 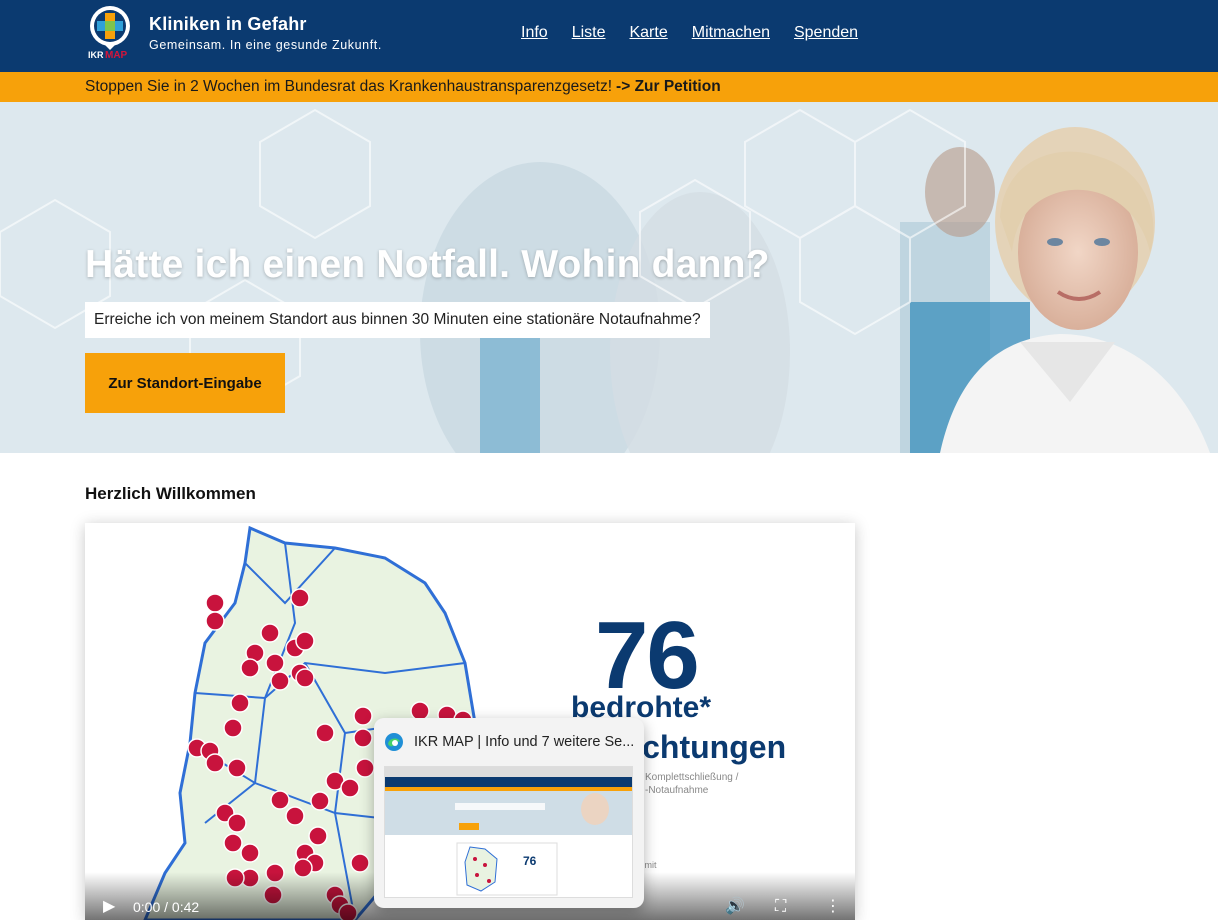 What do you see at coordinates (826, 33) in the screenshot?
I see `nav-spenden: Spenden` at bounding box center [826, 33].